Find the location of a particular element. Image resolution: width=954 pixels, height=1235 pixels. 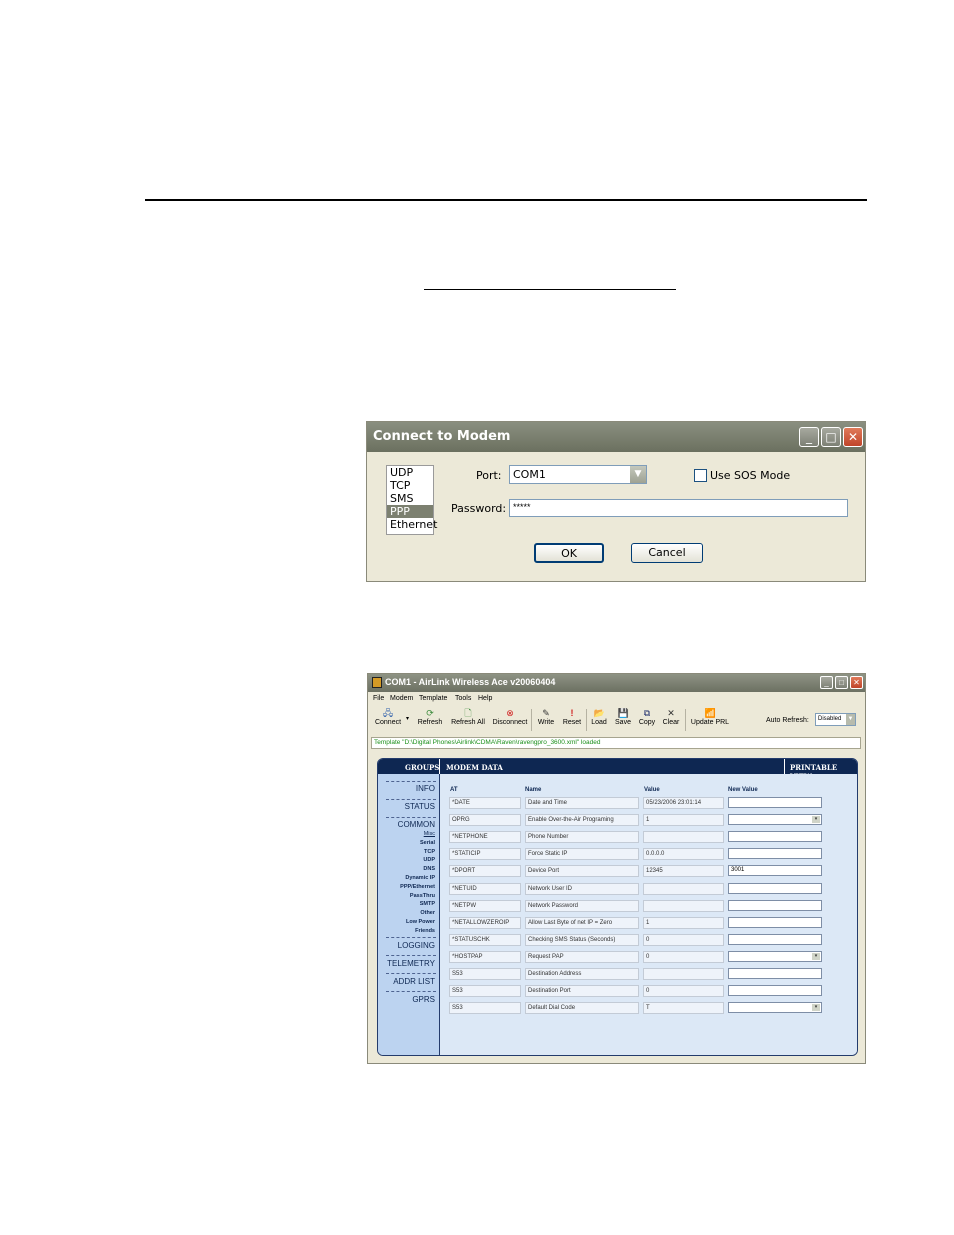

subgroup-low-power: Low Power is located at coordinates (420, 922).